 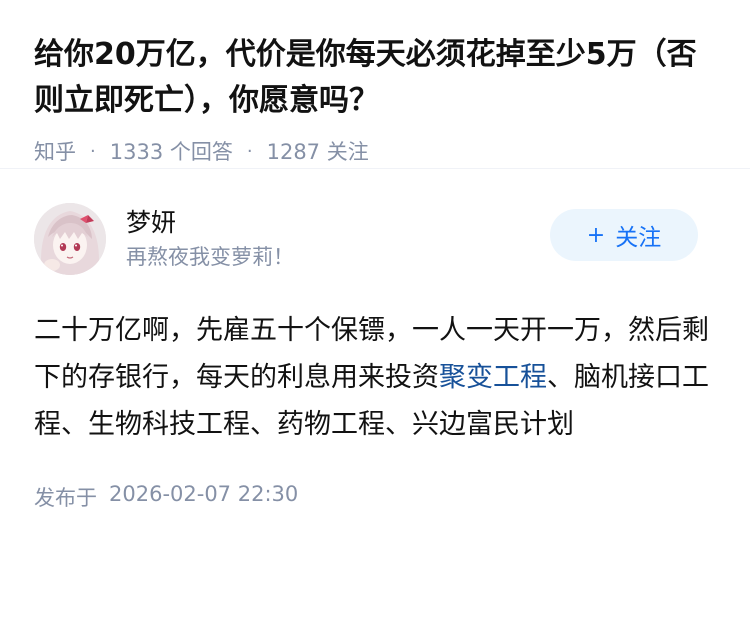 I want to click on section-divider, so click(x=375, y=182).